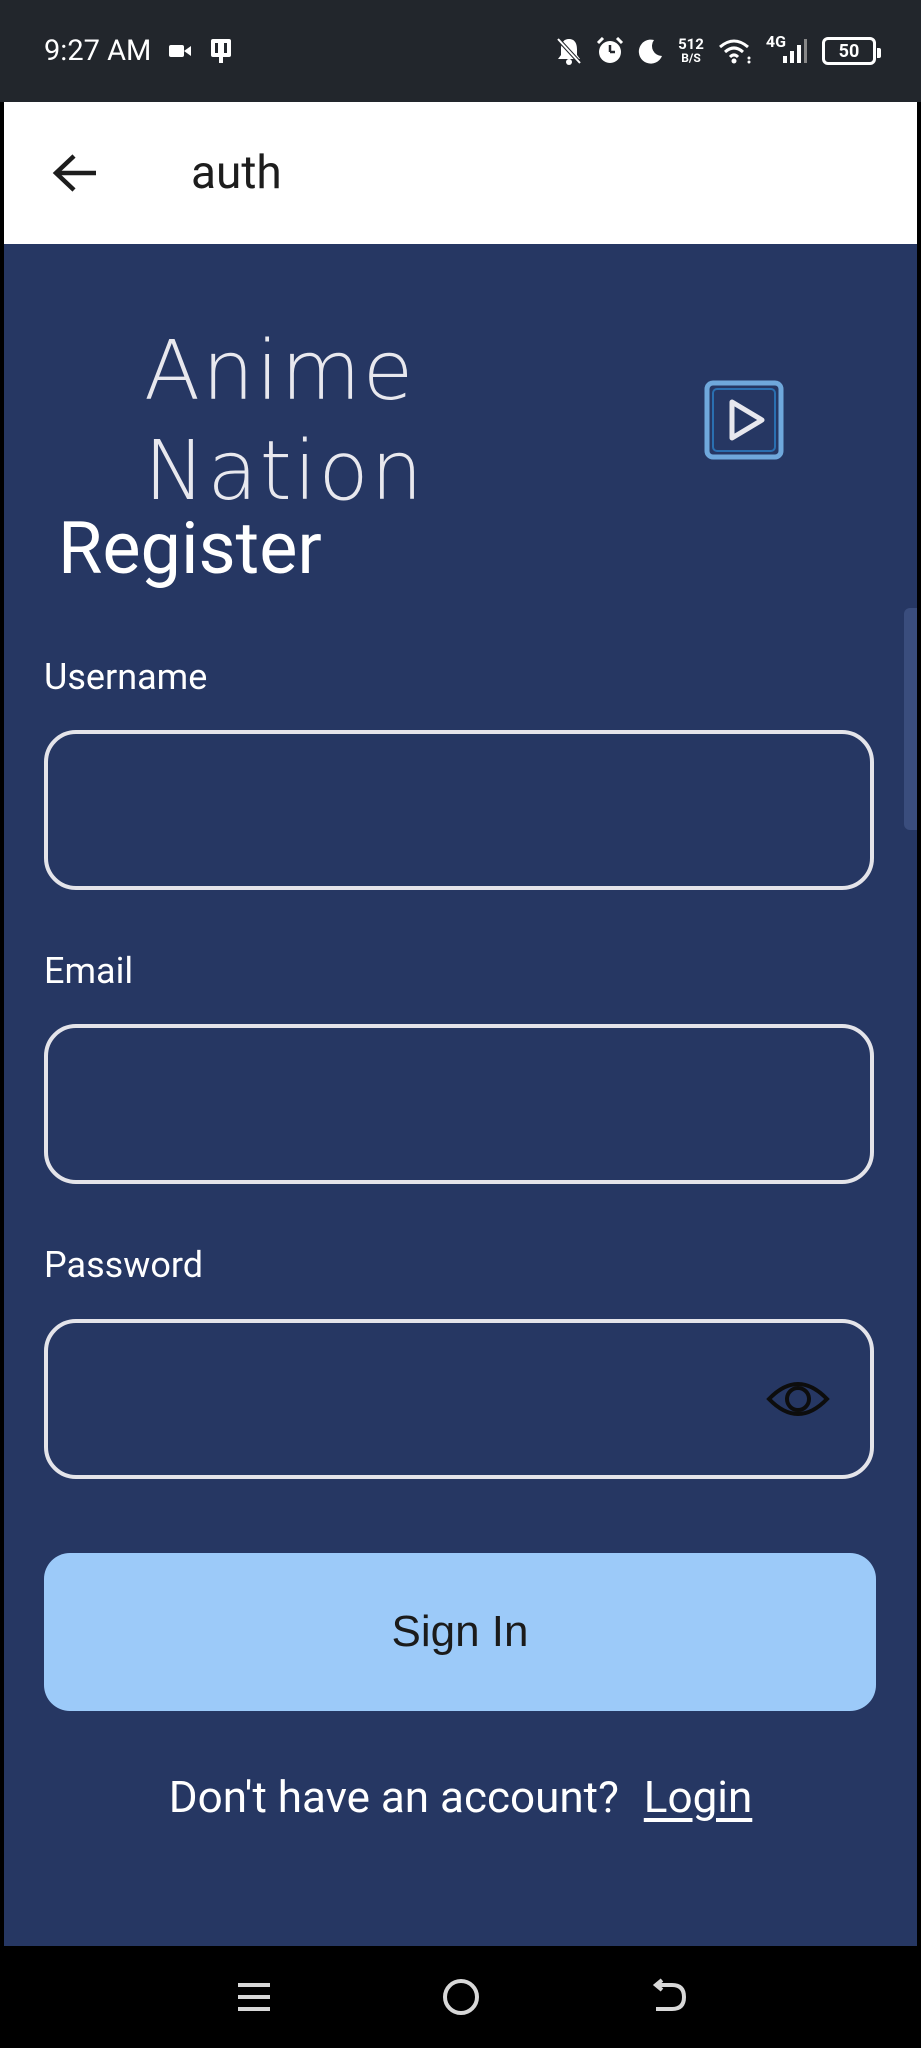 The width and height of the screenshot is (921, 2048). I want to click on network-speed-value: 512, so click(691, 44).